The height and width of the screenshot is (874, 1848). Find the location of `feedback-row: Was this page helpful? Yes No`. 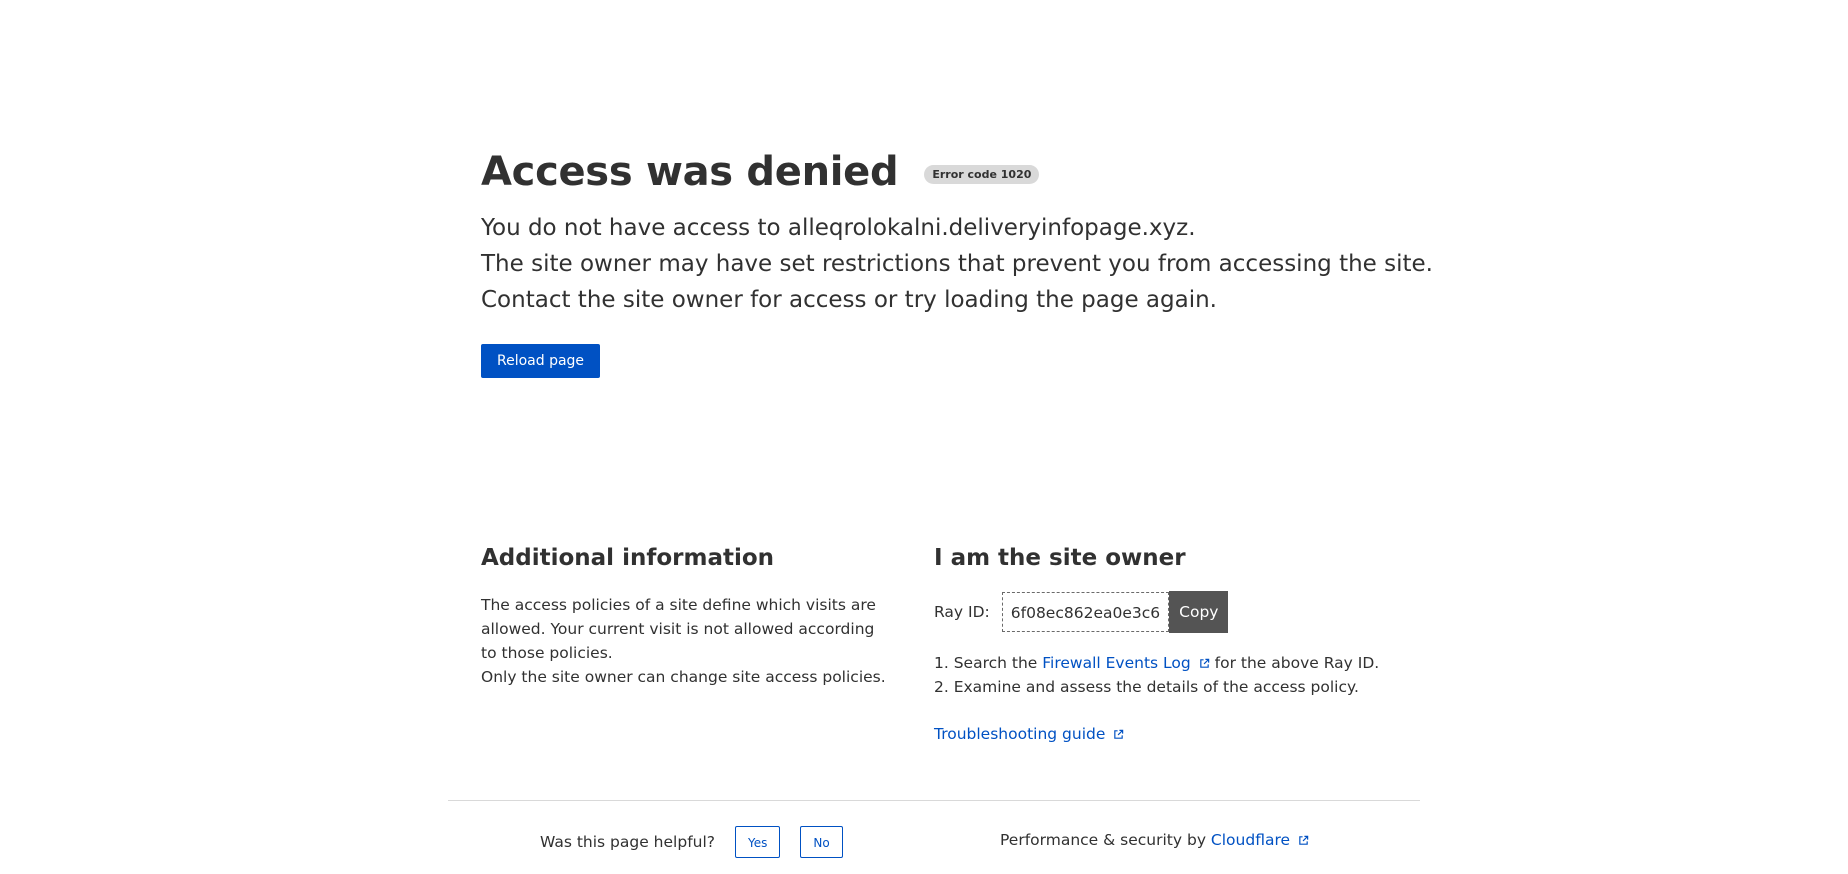

feedback-row: Was this page helpful? Yes No is located at coordinates (691, 842).